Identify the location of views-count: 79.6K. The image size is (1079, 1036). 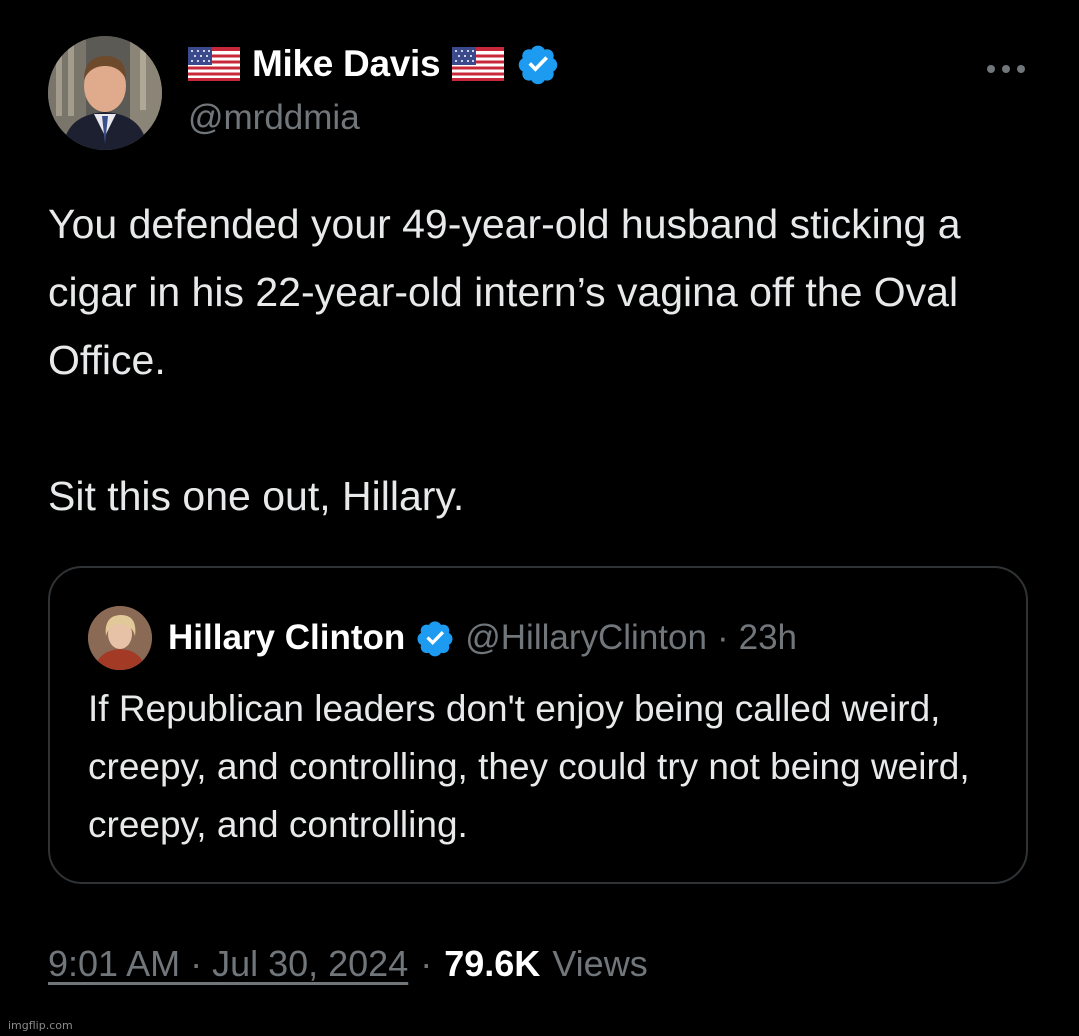
(492, 963).